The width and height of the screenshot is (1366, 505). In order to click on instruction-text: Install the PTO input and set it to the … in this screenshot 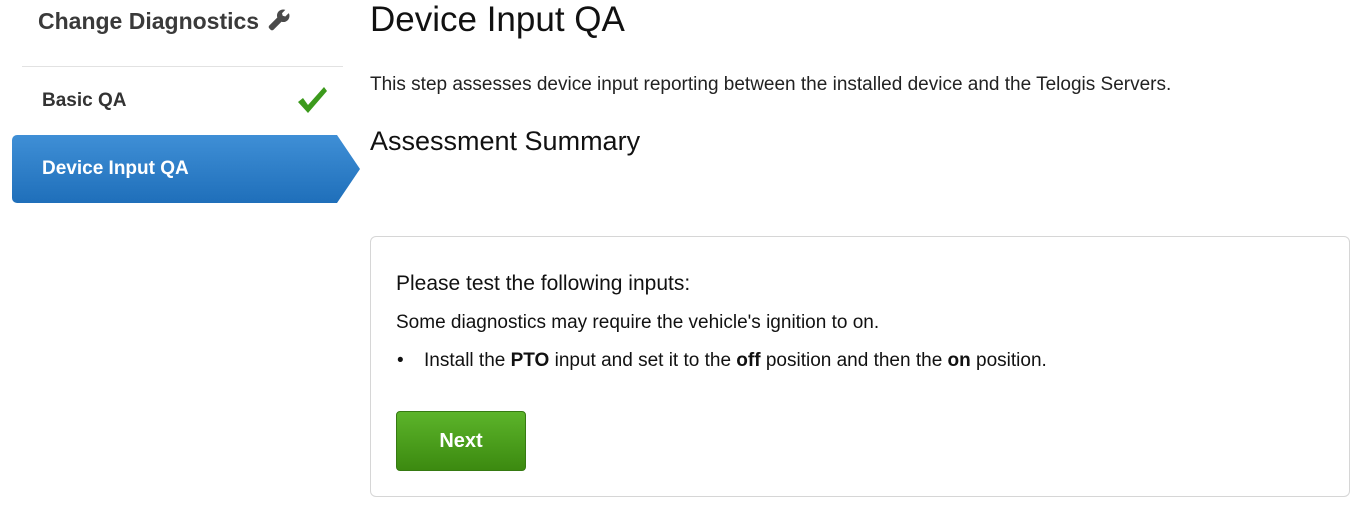, I will do `click(735, 360)`.